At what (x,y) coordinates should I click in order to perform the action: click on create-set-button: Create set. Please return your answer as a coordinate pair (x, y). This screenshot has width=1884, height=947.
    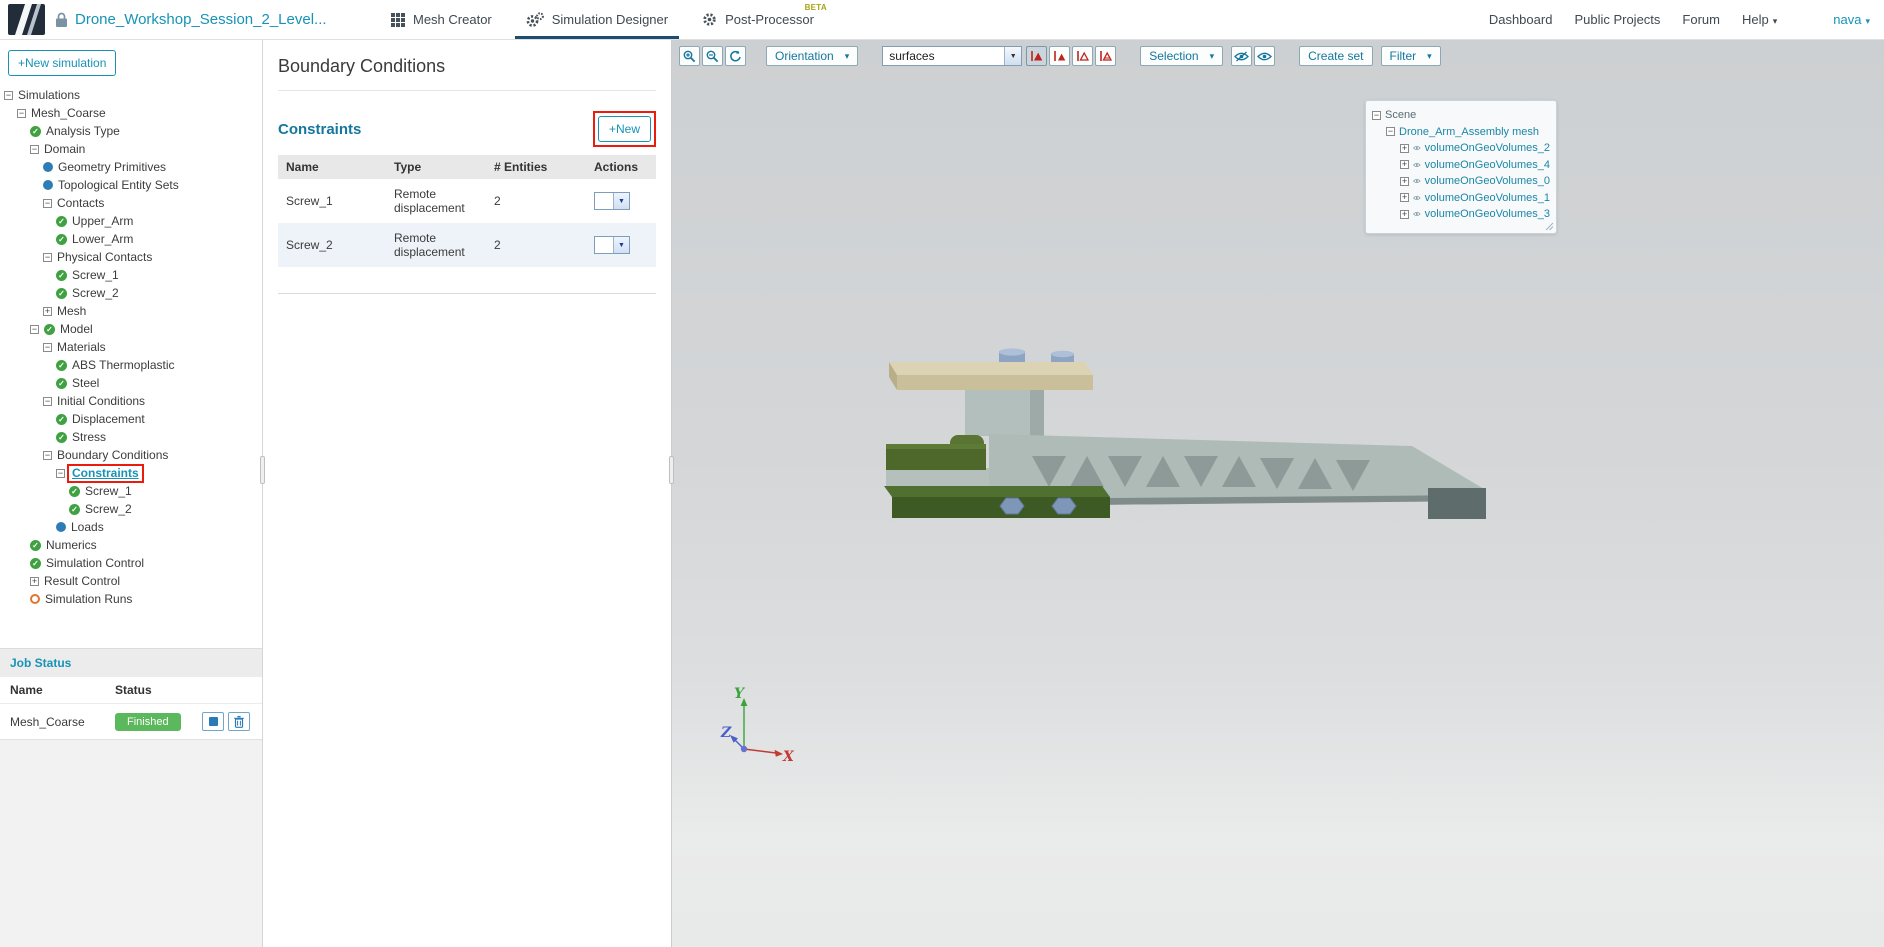
    Looking at the image, I should click on (1336, 56).